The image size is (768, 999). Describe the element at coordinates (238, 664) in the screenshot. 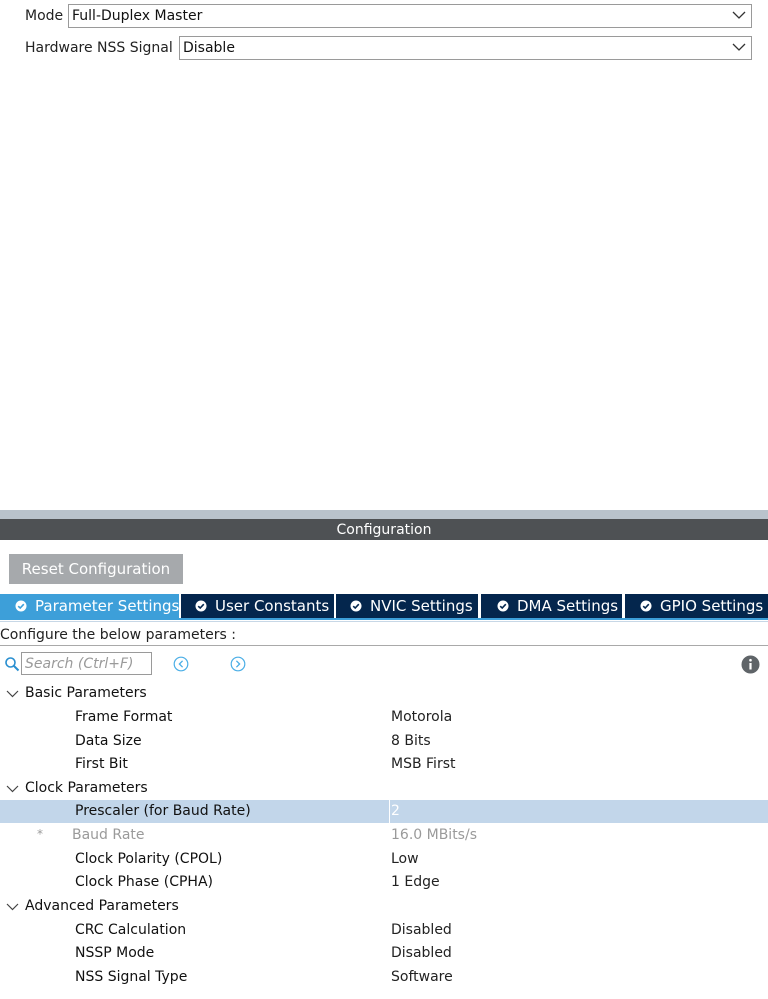

I see `next-match-icon` at that location.